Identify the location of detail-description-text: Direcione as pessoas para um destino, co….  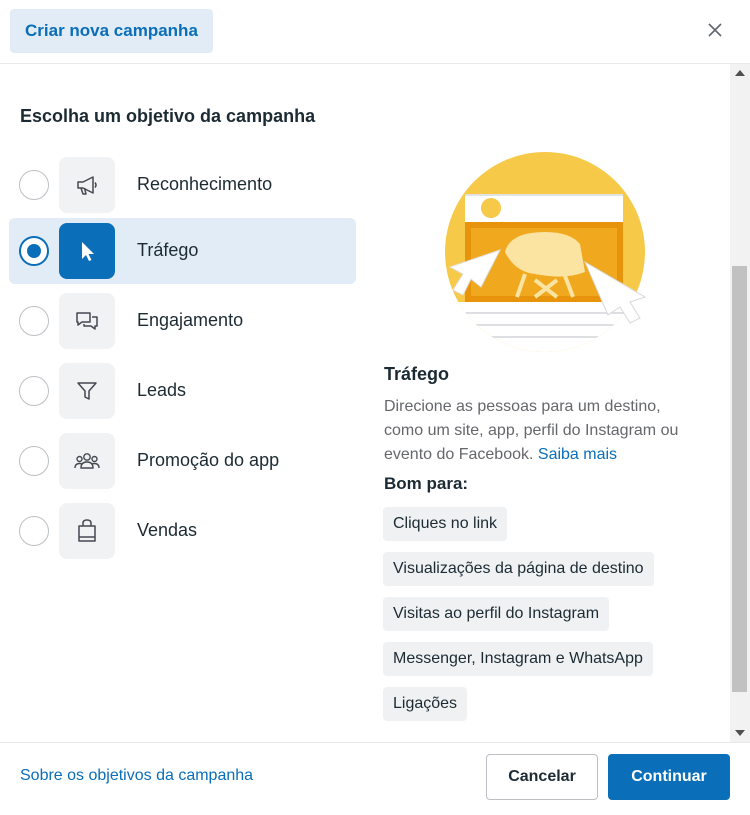
(531, 430).